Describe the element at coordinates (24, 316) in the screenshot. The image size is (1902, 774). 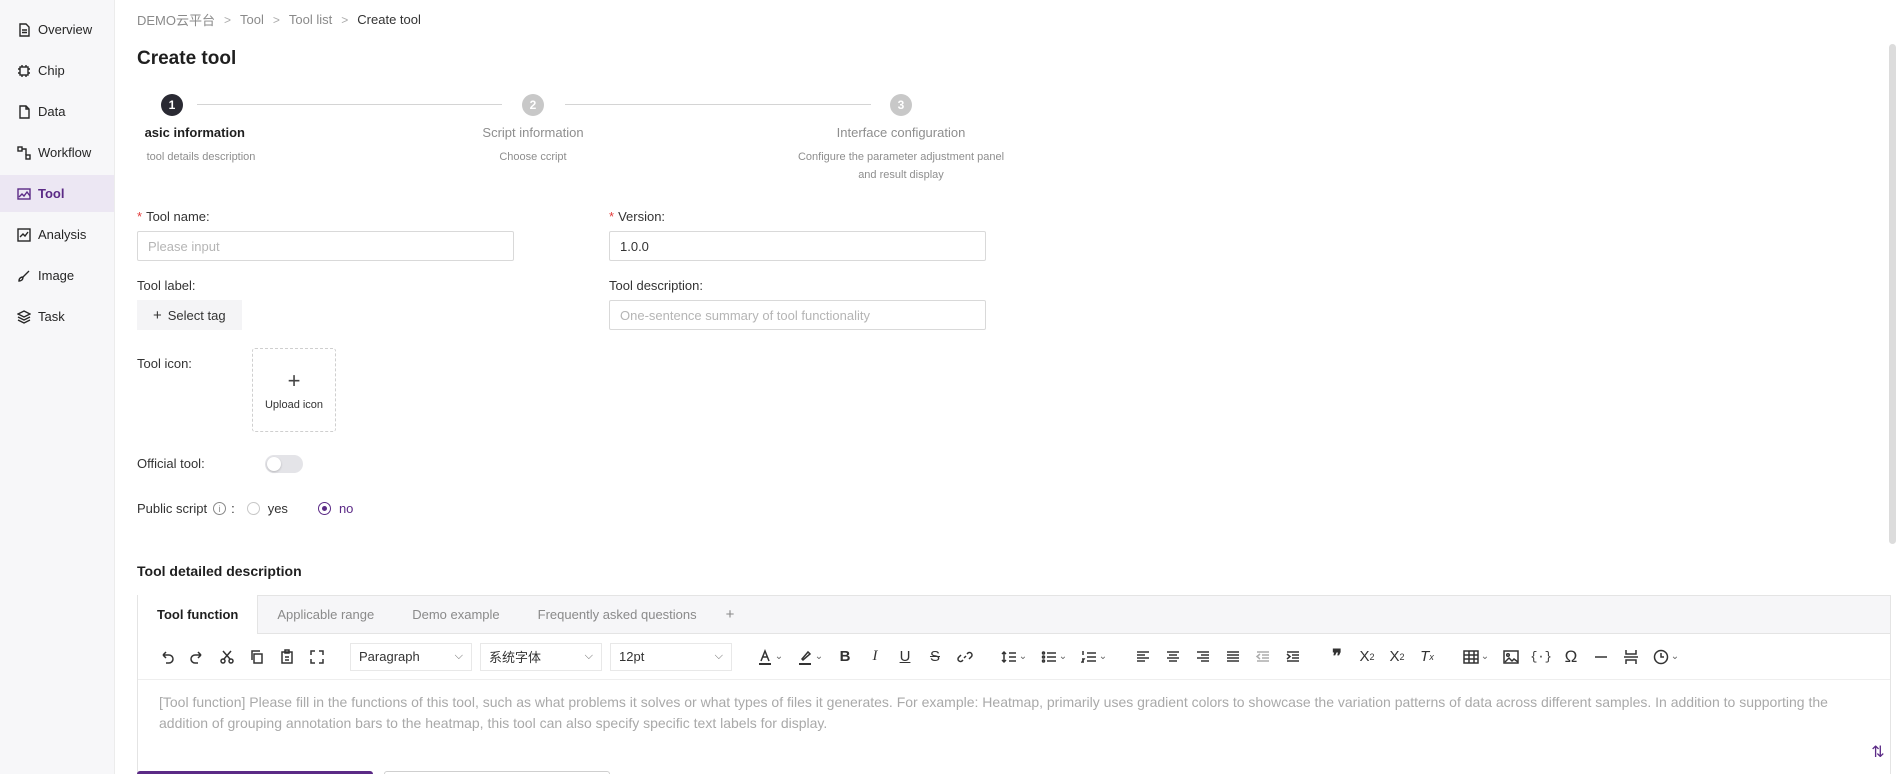
I see `layers-icon` at that location.